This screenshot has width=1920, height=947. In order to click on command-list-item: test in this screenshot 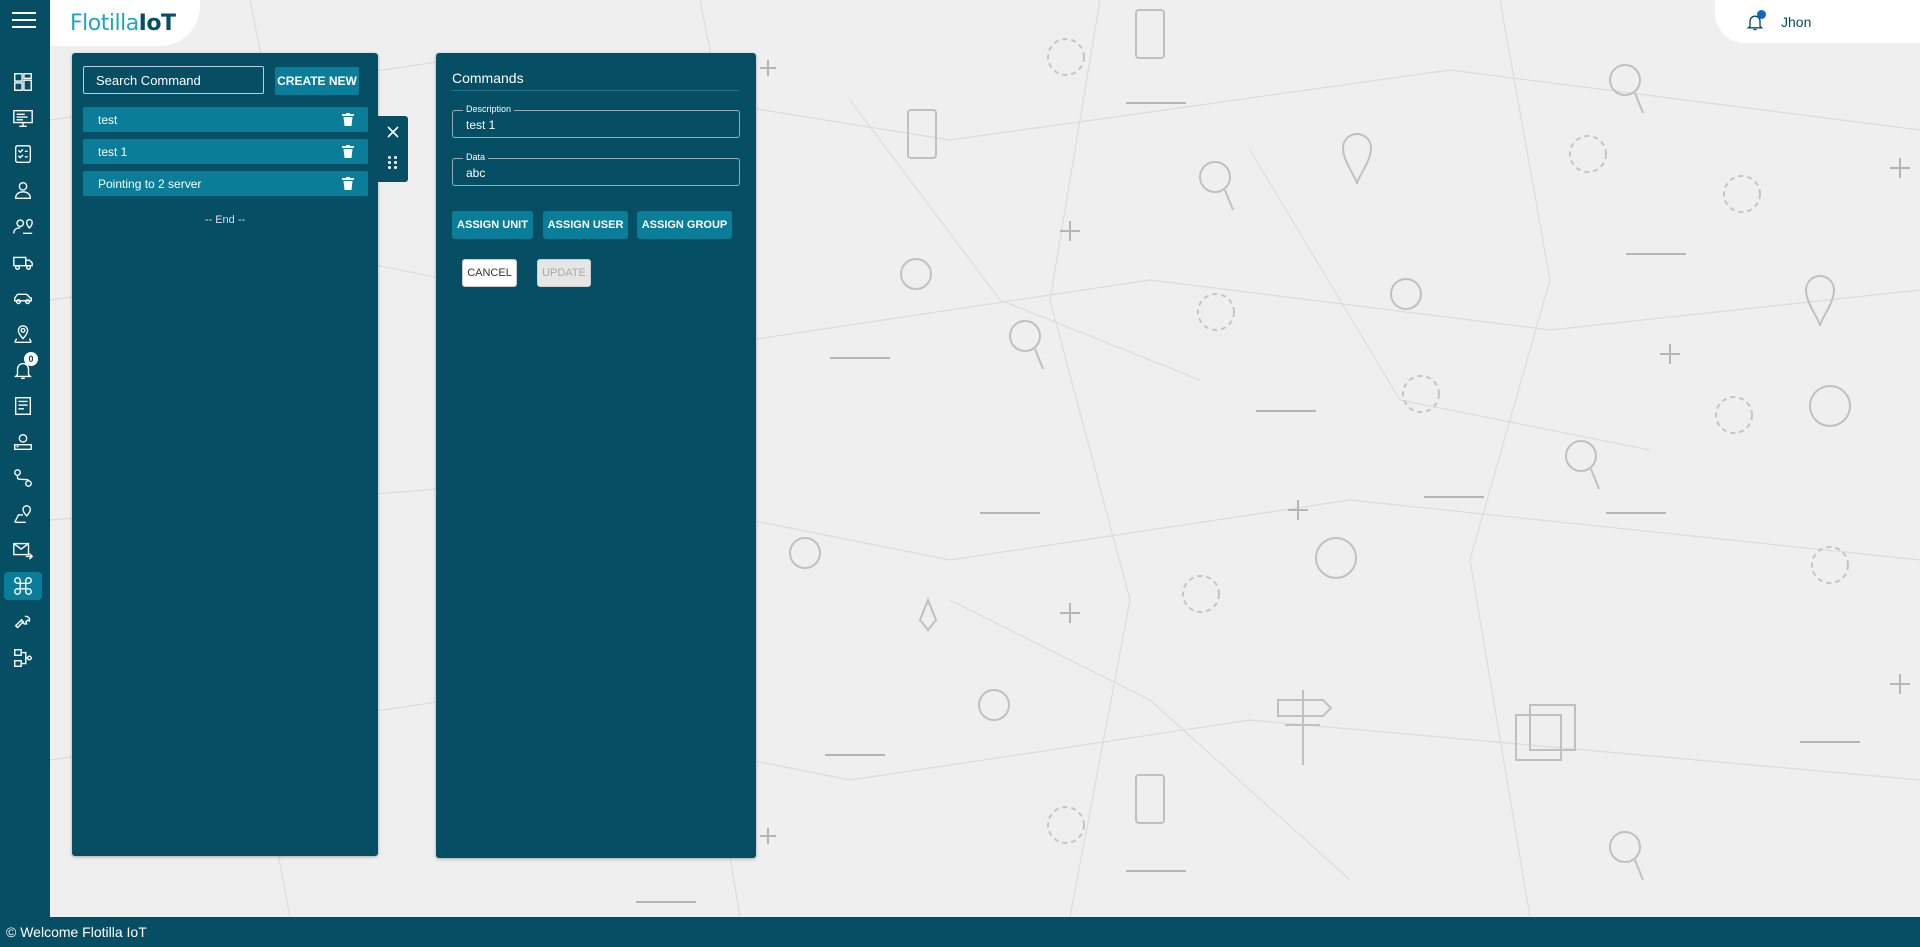, I will do `click(225, 119)`.